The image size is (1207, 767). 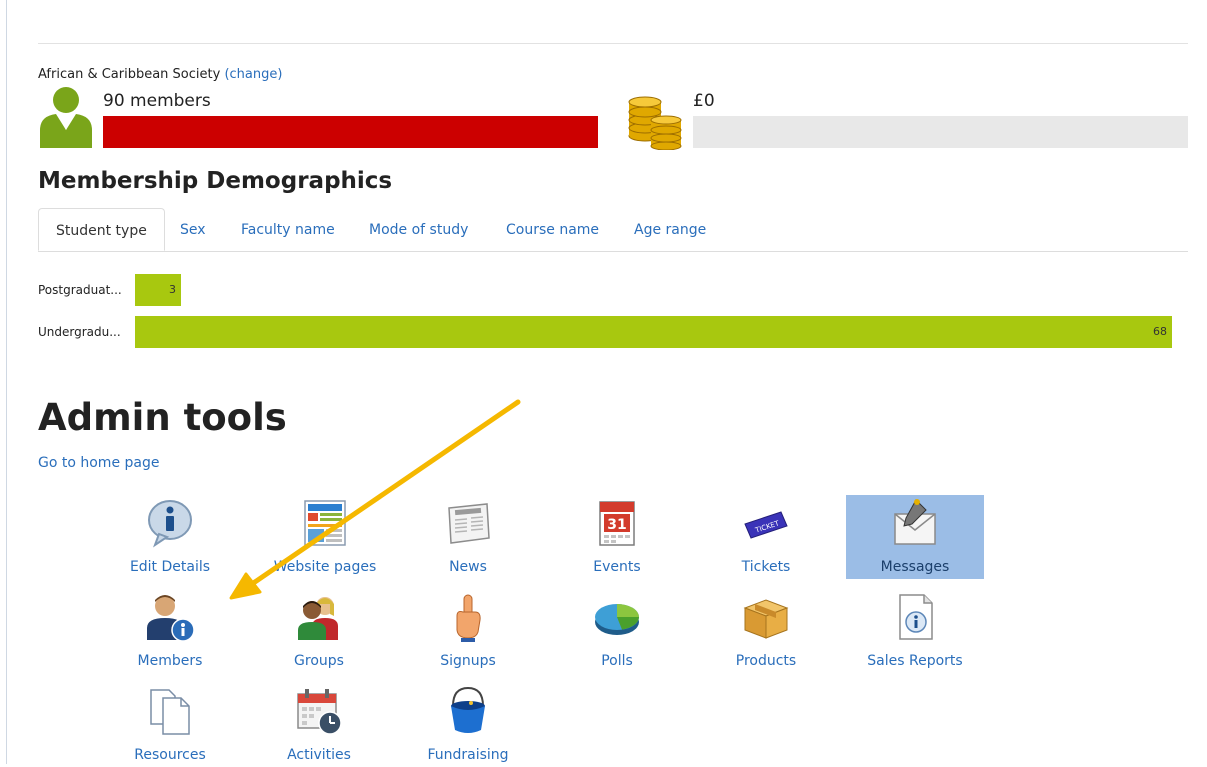 I want to click on tool-members: Members, so click(x=170, y=631).